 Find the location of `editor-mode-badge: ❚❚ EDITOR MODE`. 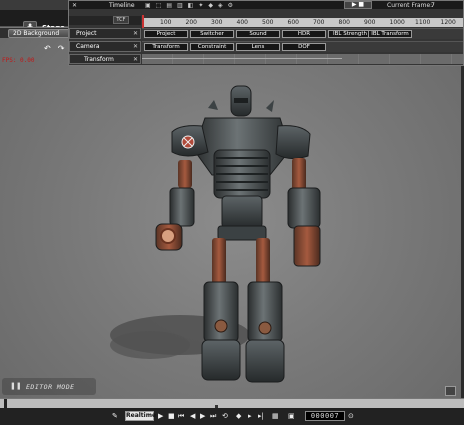

editor-mode-badge: ❚❚ EDITOR MODE is located at coordinates (49, 386).